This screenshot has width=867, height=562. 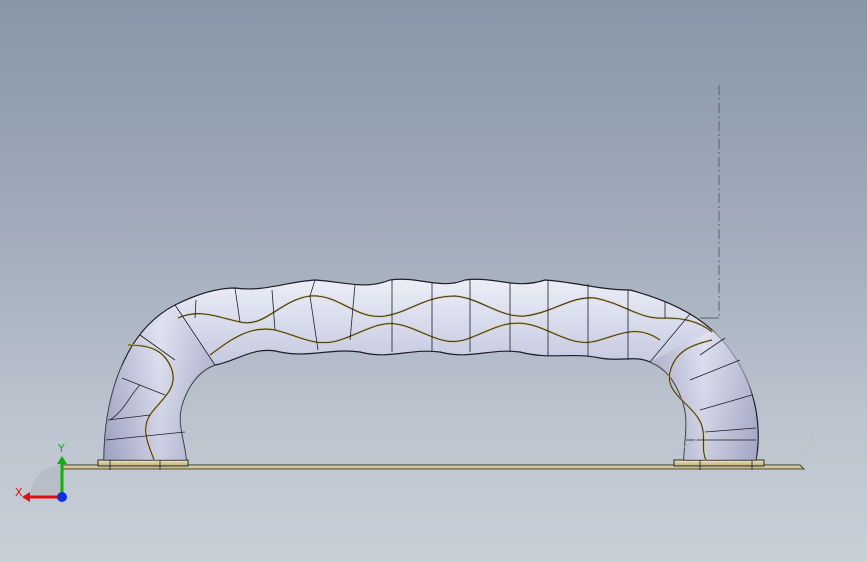 I want to click on x-axis-label: X, so click(x=19, y=492).